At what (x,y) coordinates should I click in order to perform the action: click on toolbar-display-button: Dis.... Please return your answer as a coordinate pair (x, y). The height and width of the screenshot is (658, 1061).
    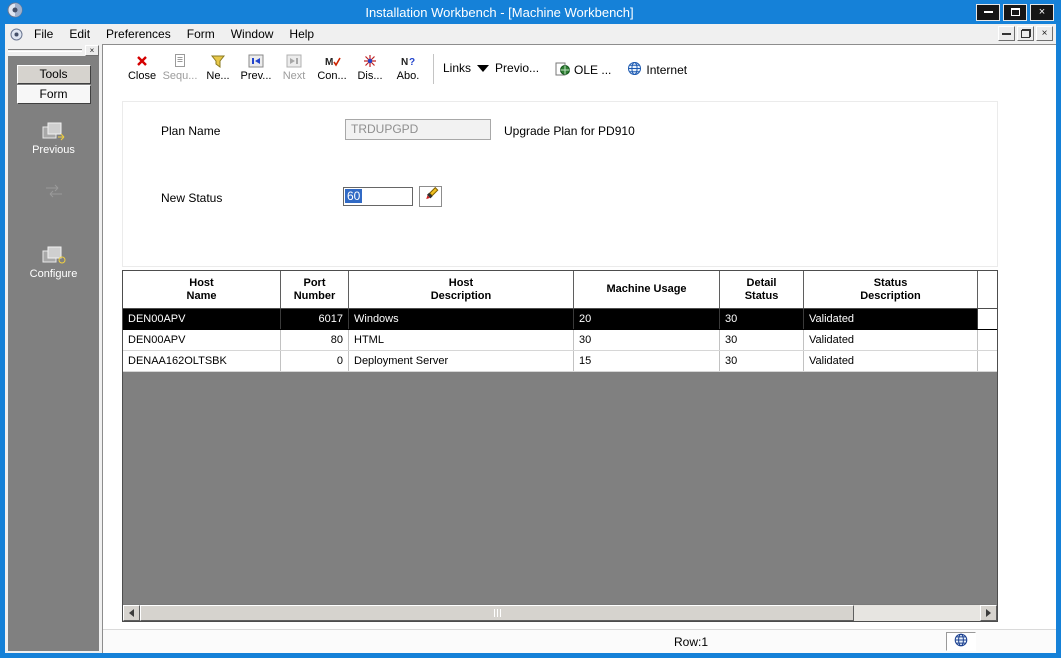
    Looking at the image, I should click on (370, 67).